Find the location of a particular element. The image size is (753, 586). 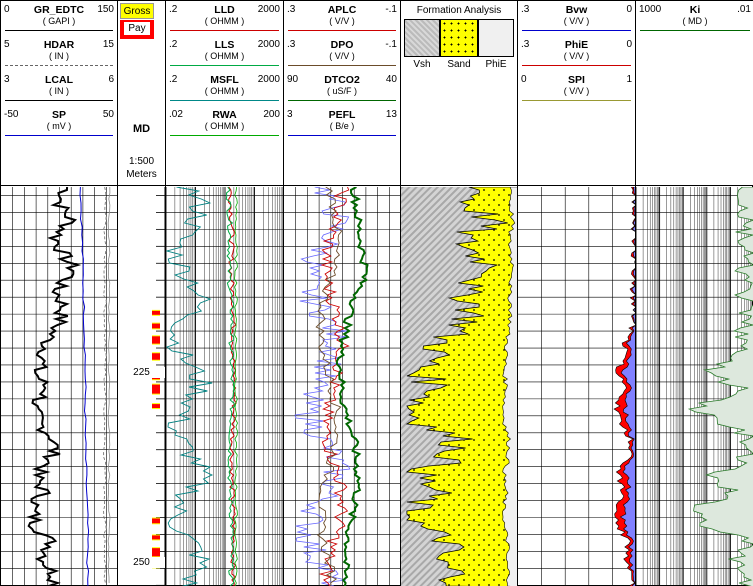

phie-line is located at coordinates (576, 65).